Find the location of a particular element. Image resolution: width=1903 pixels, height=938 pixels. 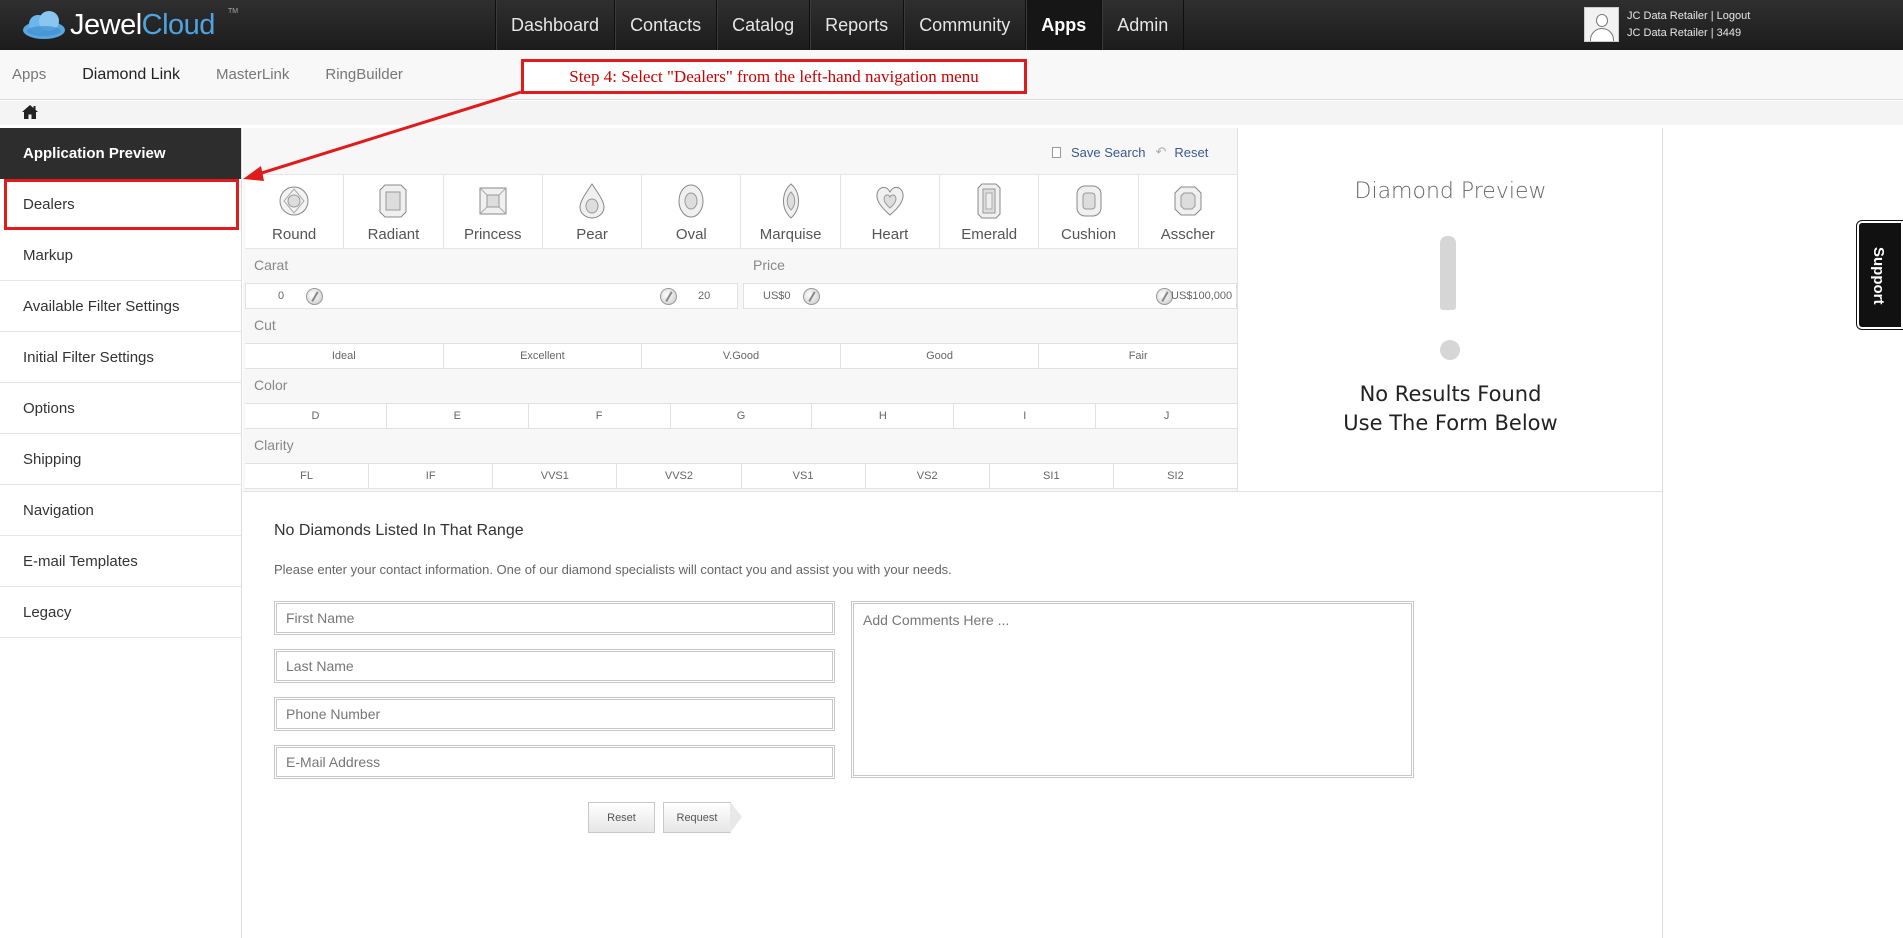

nav-catalog: Catalog is located at coordinates (762, 25).